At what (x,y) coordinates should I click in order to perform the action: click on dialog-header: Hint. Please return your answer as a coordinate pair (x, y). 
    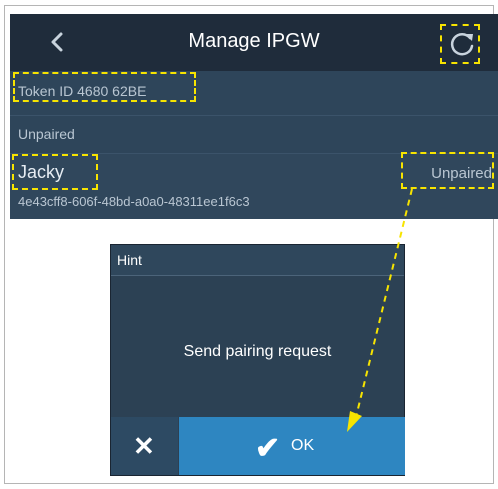
    Looking at the image, I should click on (257, 260).